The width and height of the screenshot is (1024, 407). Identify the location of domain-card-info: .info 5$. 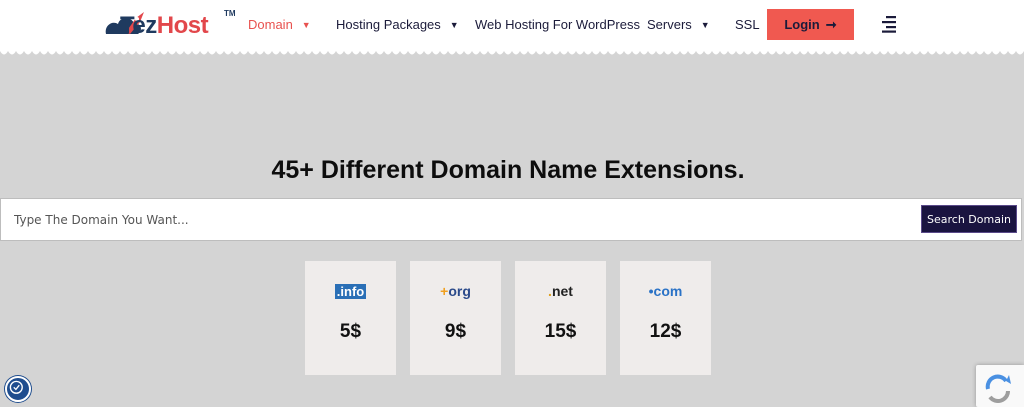
(350, 318).